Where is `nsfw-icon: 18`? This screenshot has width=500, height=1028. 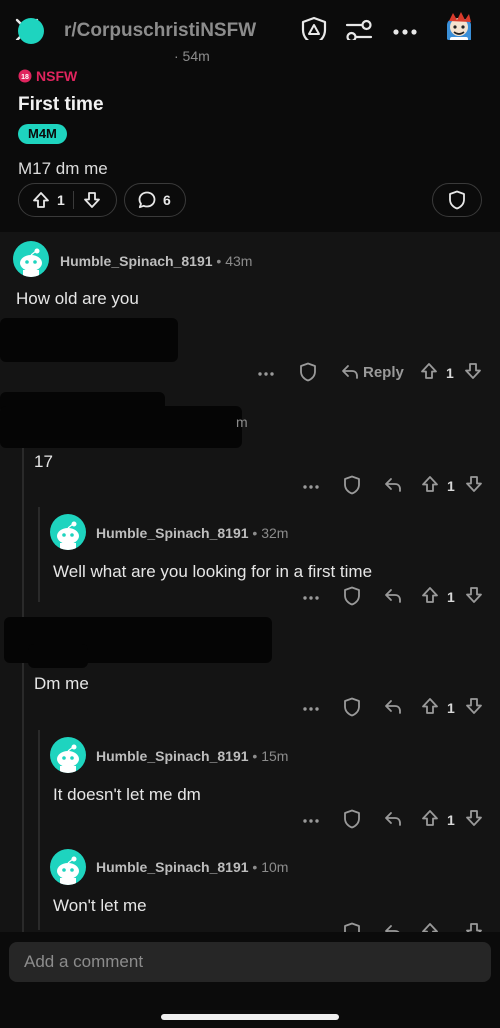
nsfw-icon: 18 is located at coordinates (25, 76).